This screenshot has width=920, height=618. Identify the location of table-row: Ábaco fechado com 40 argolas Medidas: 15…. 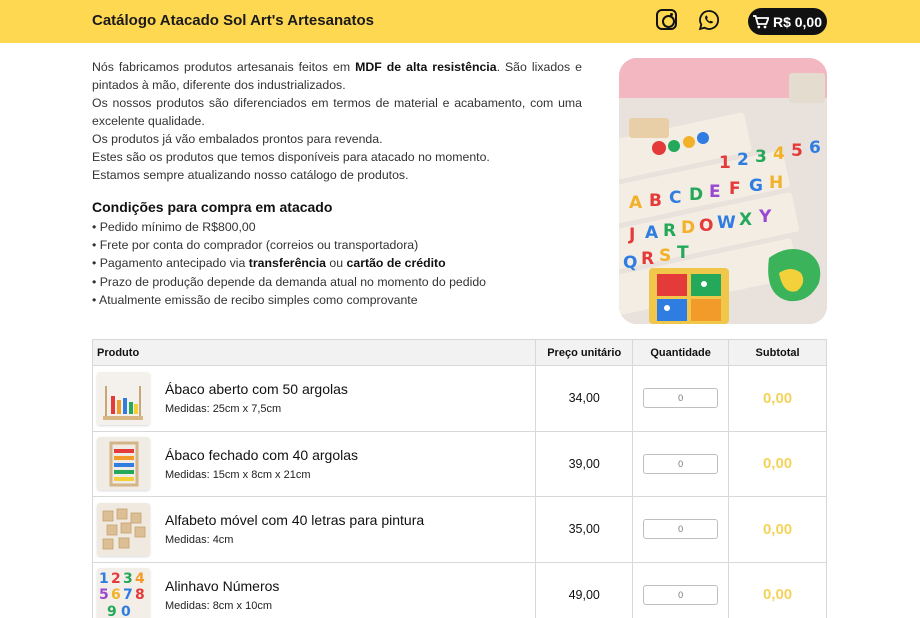
(459, 463).